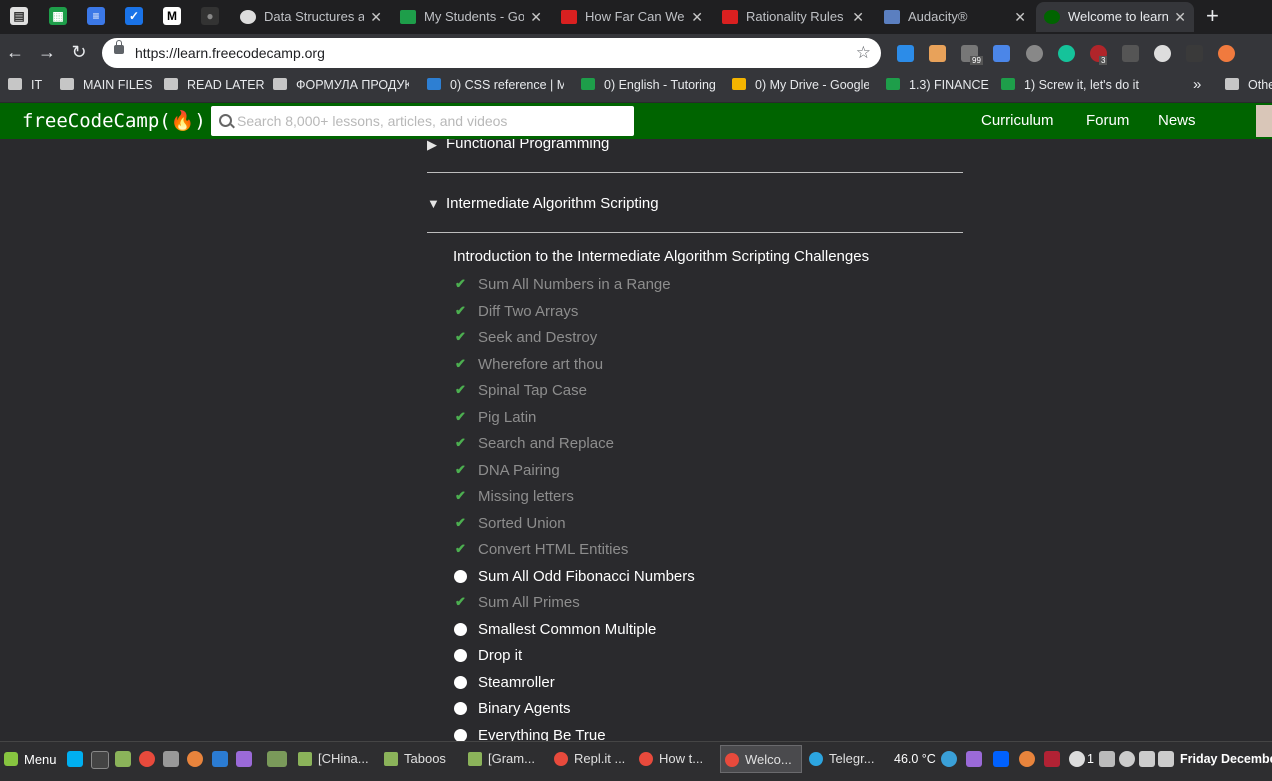 This screenshot has height=781, width=1272. I want to click on todo-pinned-tab-icon: ✓, so click(134, 16).